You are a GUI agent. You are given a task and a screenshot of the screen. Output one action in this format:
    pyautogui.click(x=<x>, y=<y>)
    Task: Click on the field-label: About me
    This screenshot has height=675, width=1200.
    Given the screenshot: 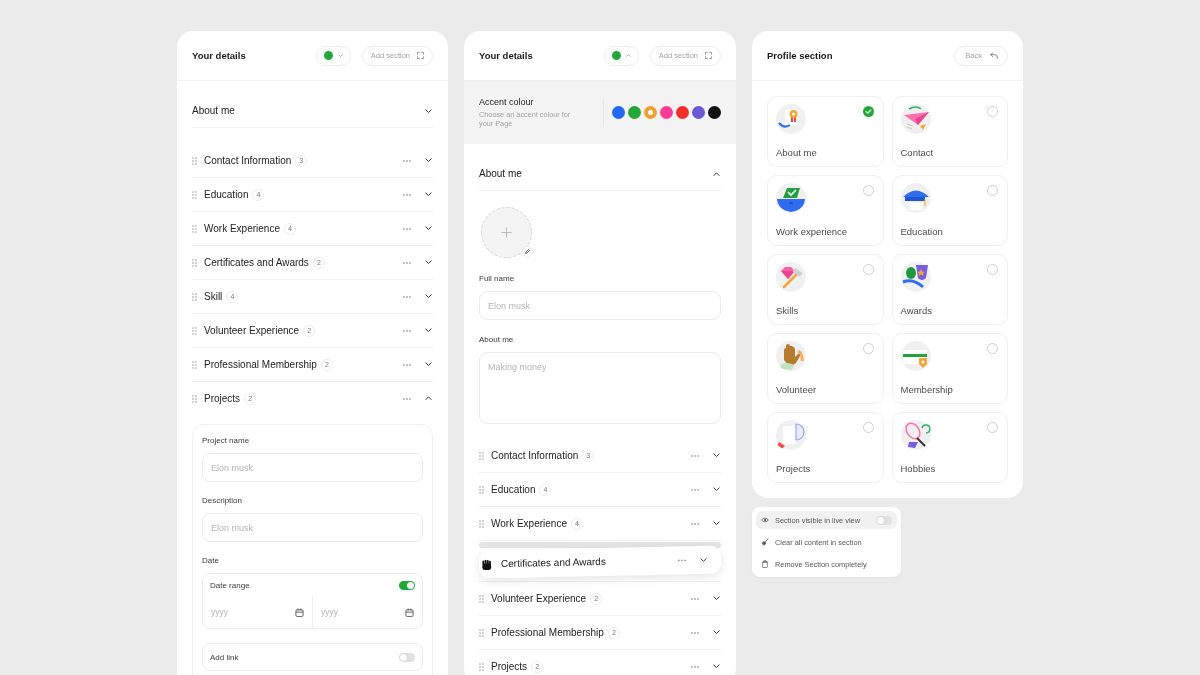 What is the action you would take?
    pyautogui.click(x=497, y=340)
    